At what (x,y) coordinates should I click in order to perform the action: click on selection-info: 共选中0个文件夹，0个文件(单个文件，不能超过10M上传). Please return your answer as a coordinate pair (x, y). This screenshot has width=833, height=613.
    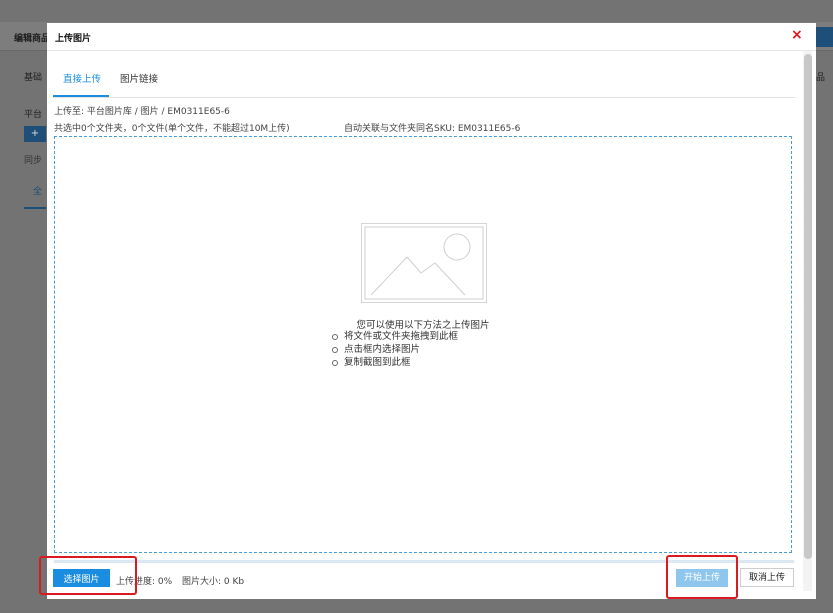
    Looking at the image, I should click on (172, 129).